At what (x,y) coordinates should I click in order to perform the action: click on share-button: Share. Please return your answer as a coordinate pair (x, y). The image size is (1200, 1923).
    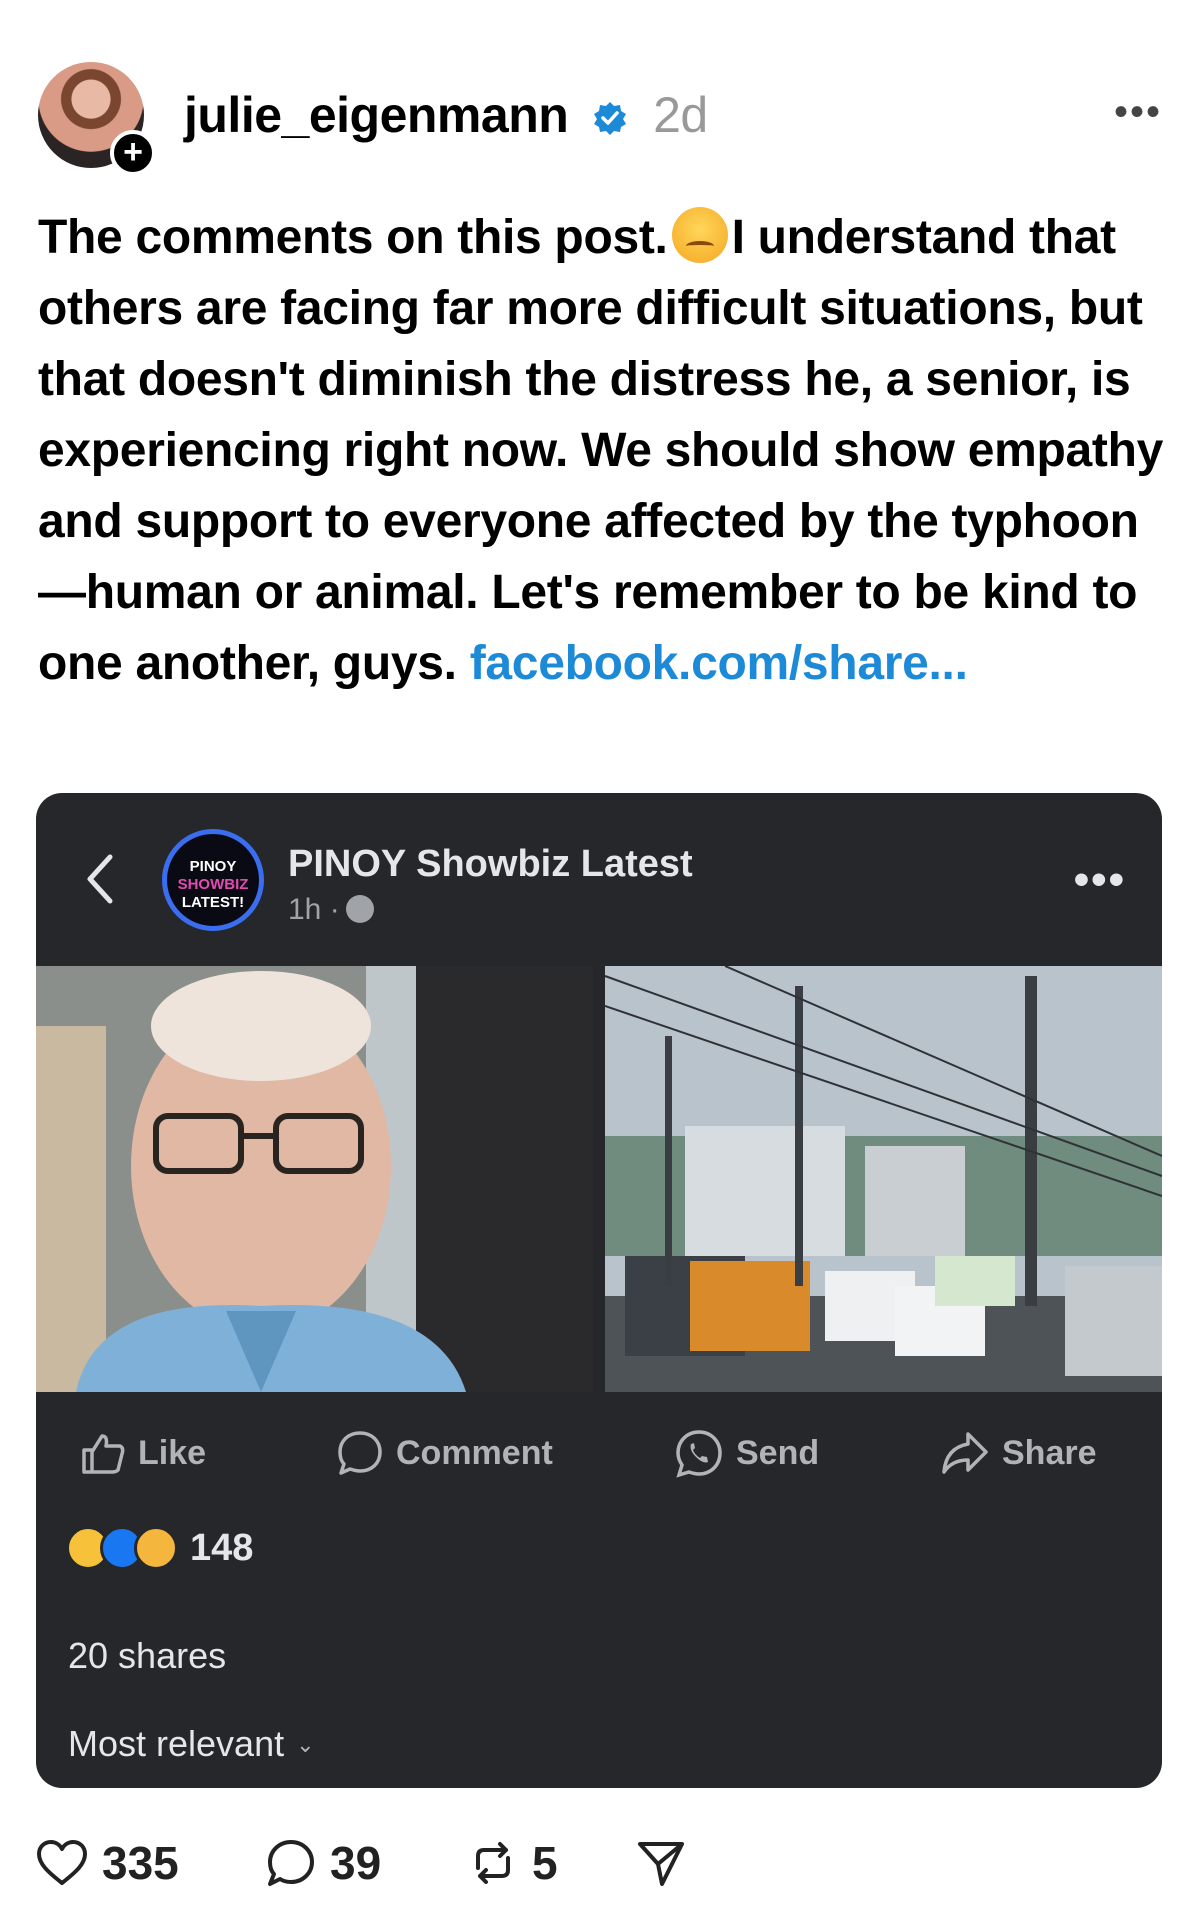
    Looking at the image, I should click on (1018, 1453).